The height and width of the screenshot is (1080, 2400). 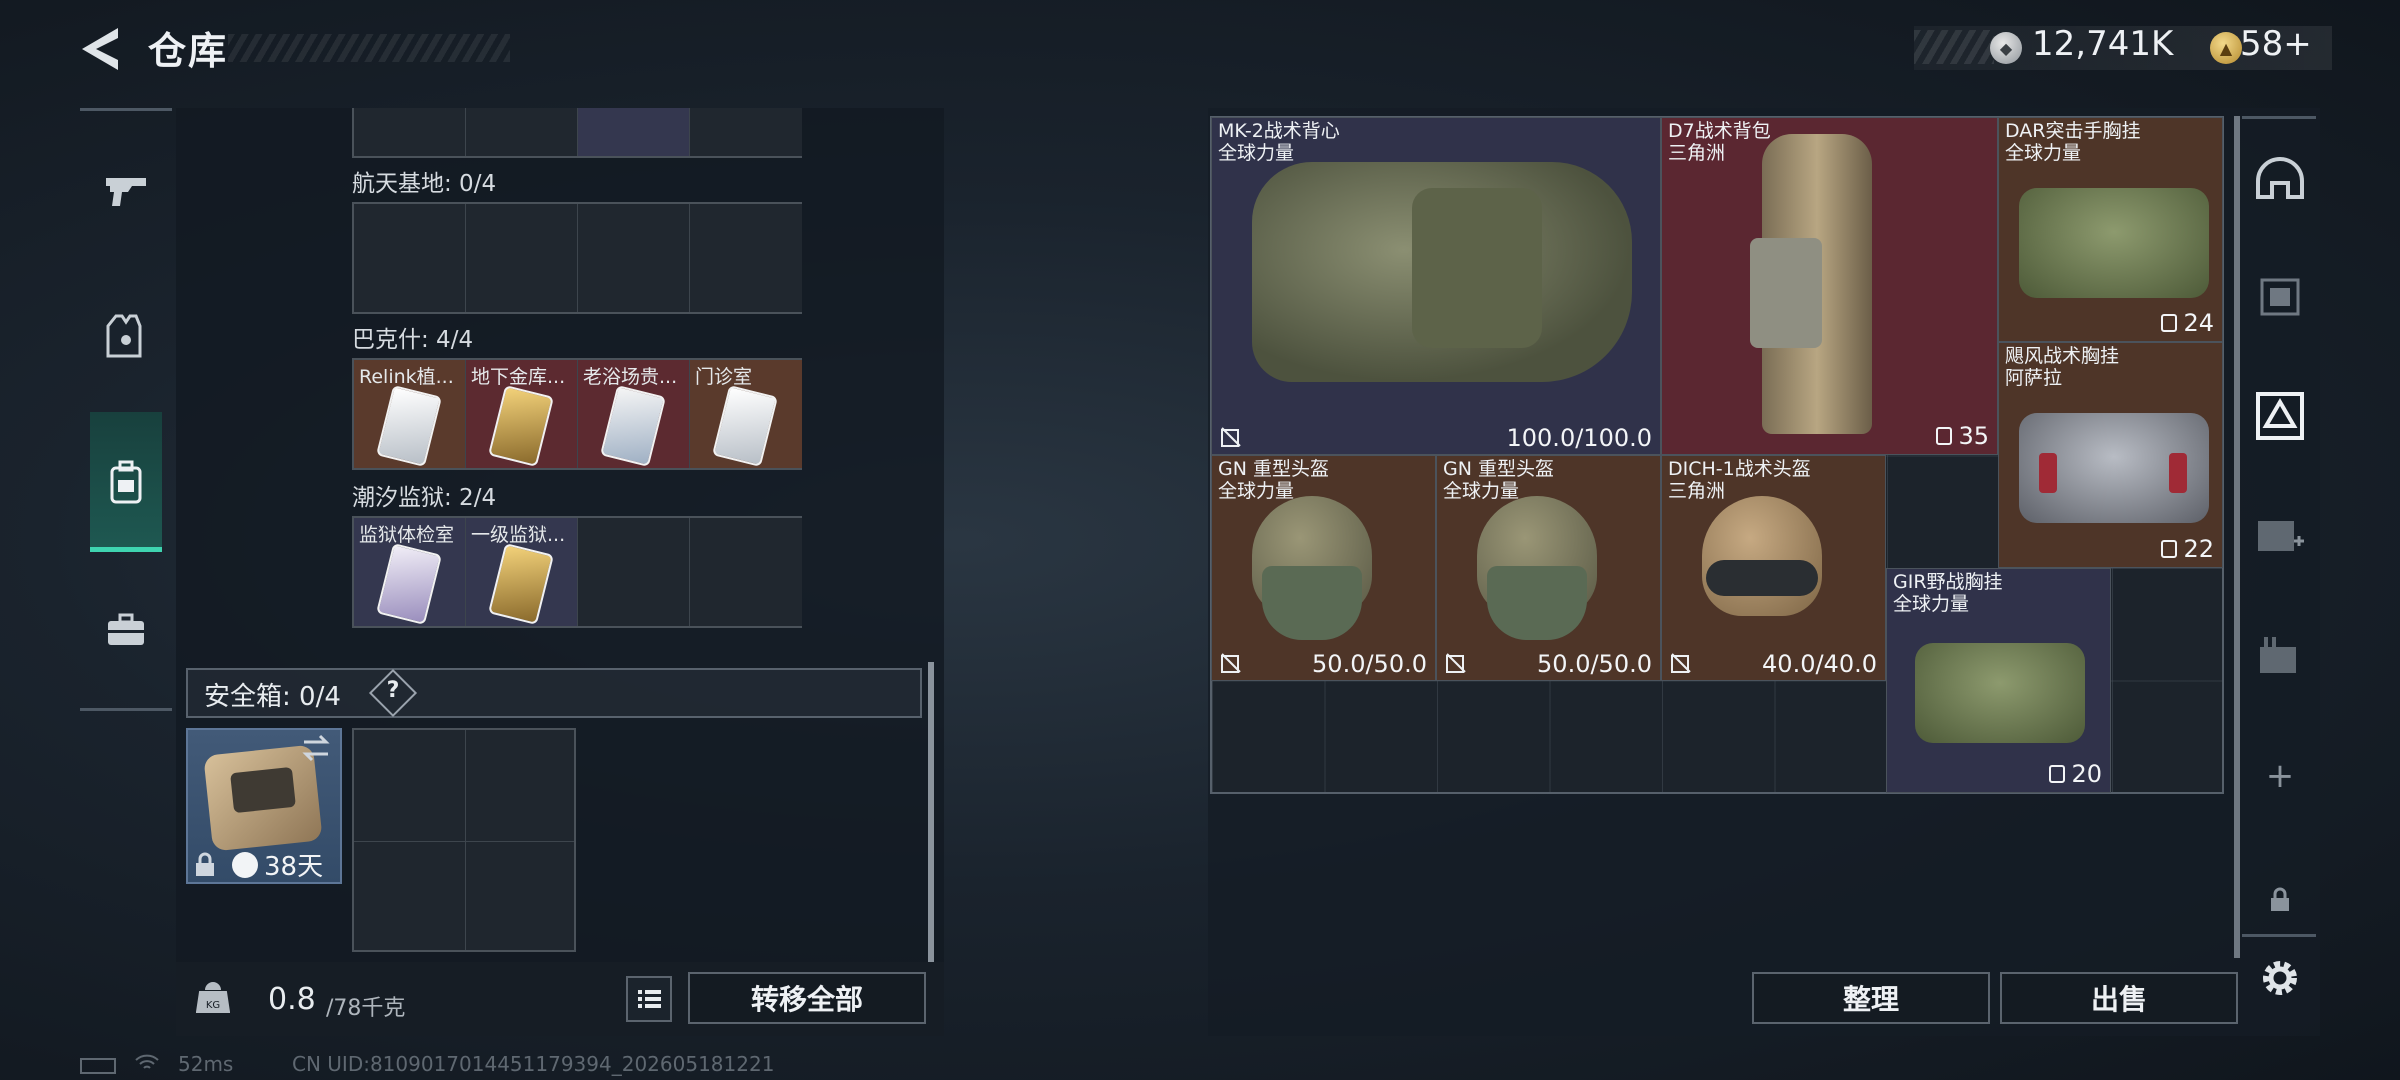 What do you see at coordinates (1786, 293) in the screenshot?
I see `backpack-pouch` at bounding box center [1786, 293].